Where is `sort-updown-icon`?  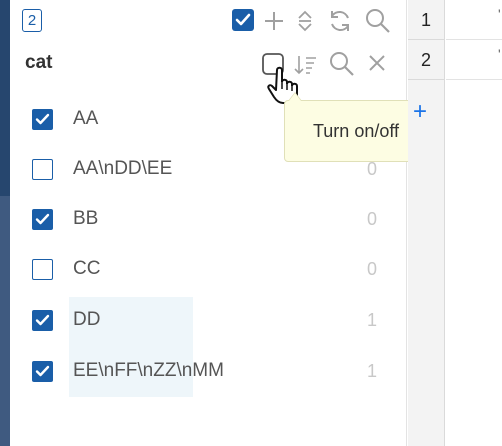
sort-updown-icon is located at coordinates (305, 21).